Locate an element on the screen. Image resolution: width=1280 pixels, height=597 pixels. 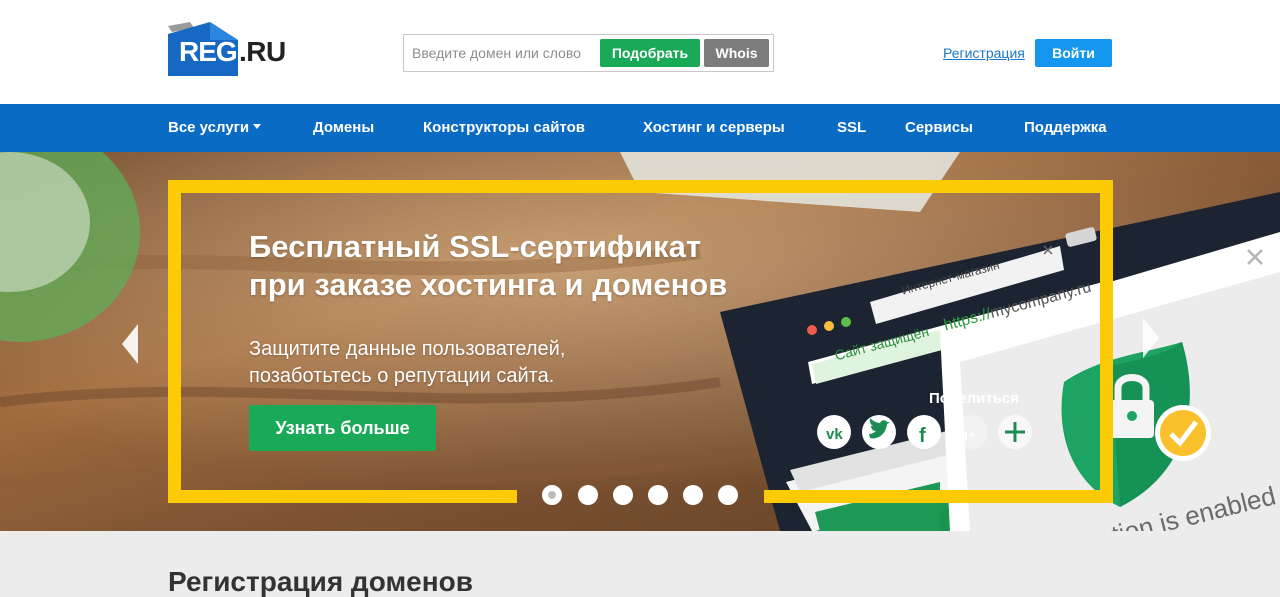
caret-down-icon is located at coordinates (257, 126).